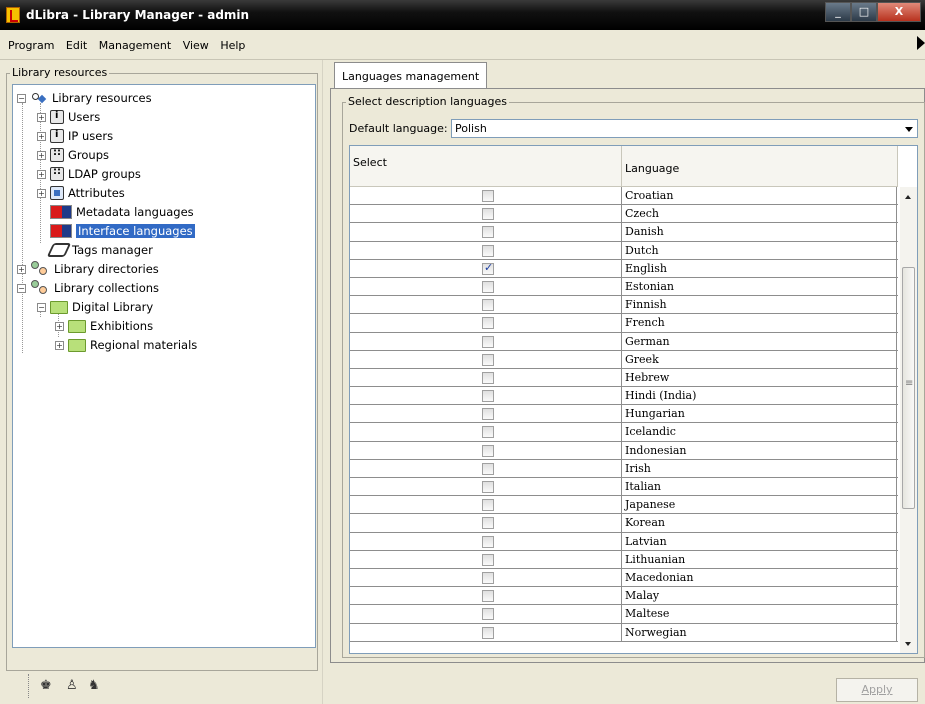 Image resolution: width=925 pixels, height=704 pixels. Describe the element at coordinates (624, 414) in the screenshot. I see `table-row: Hungarian` at that location.